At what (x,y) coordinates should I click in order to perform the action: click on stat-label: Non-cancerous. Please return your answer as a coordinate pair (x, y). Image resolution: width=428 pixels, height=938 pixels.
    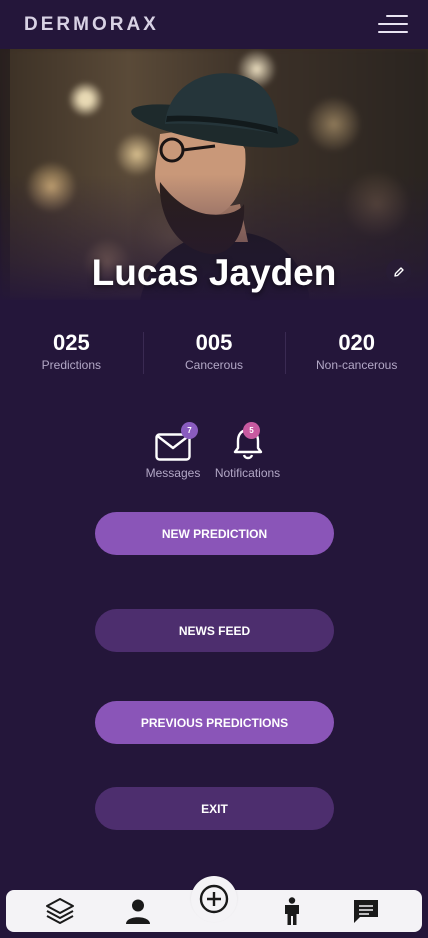
    Looking at the image, I should click on (356, 365).